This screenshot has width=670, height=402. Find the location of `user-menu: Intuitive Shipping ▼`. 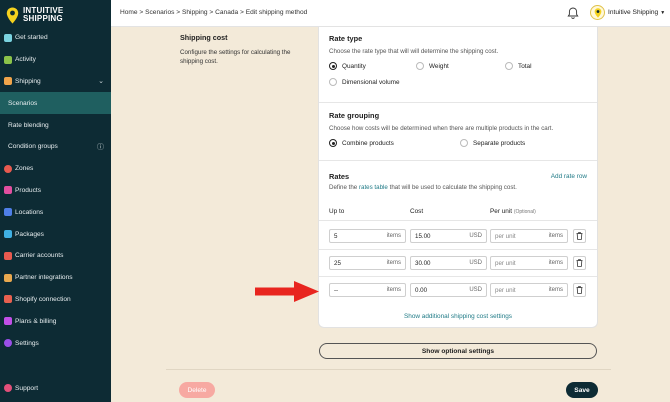

user-menu: Intuitive Shipping ▼ is located at coordinates (627, 12).